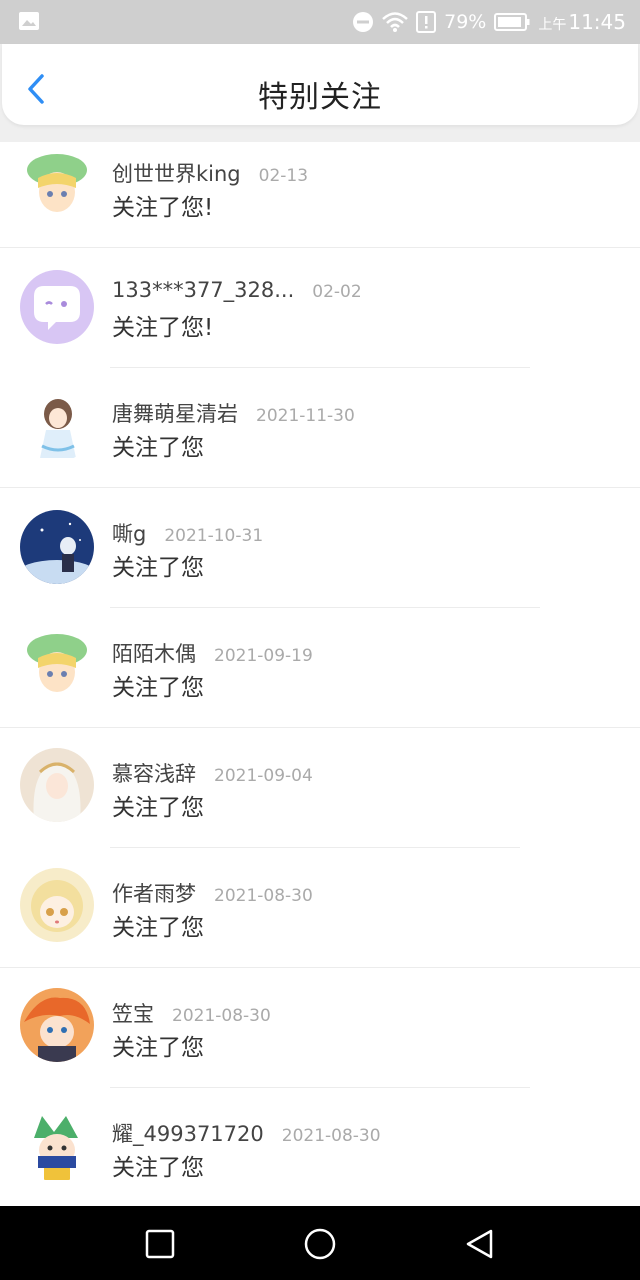 This screenshot has height=1280, width=640. What do you see at coordinates (320, 908) in the screenshot?
I see `list-item: 作者雨梦 2021-08-30 关注了您` at bounding box center [320, 908].